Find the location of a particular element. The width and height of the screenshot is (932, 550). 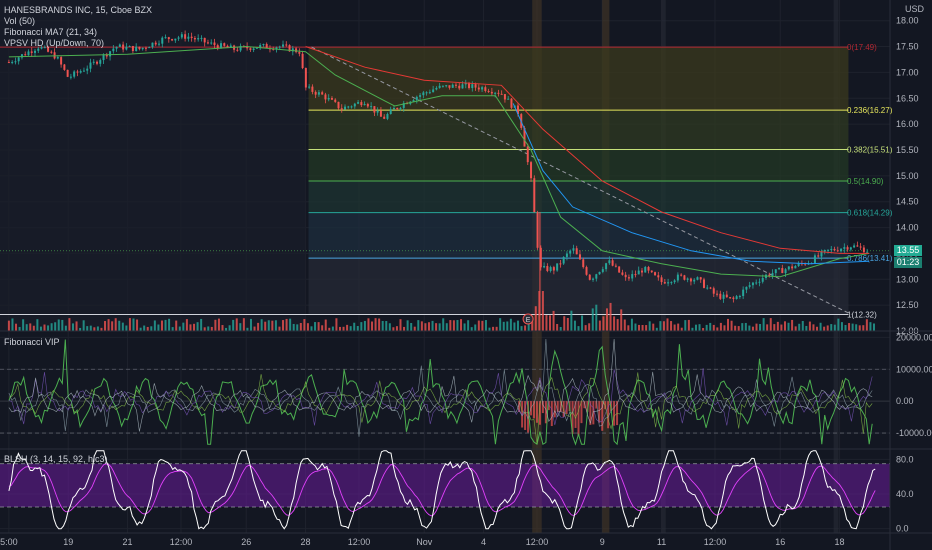

symbol-title: HANESBRANDS INC, 15, Cboe BZX is located at coordinates (78, 10).